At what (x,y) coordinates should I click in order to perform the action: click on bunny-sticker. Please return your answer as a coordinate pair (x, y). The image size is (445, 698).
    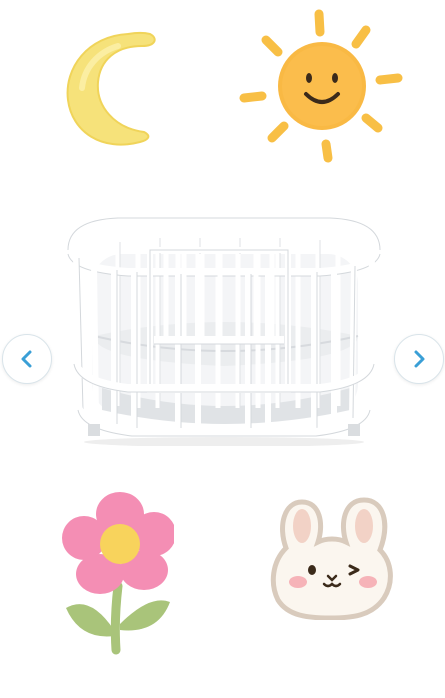
    Looking at the image, I should click on (332, 558).